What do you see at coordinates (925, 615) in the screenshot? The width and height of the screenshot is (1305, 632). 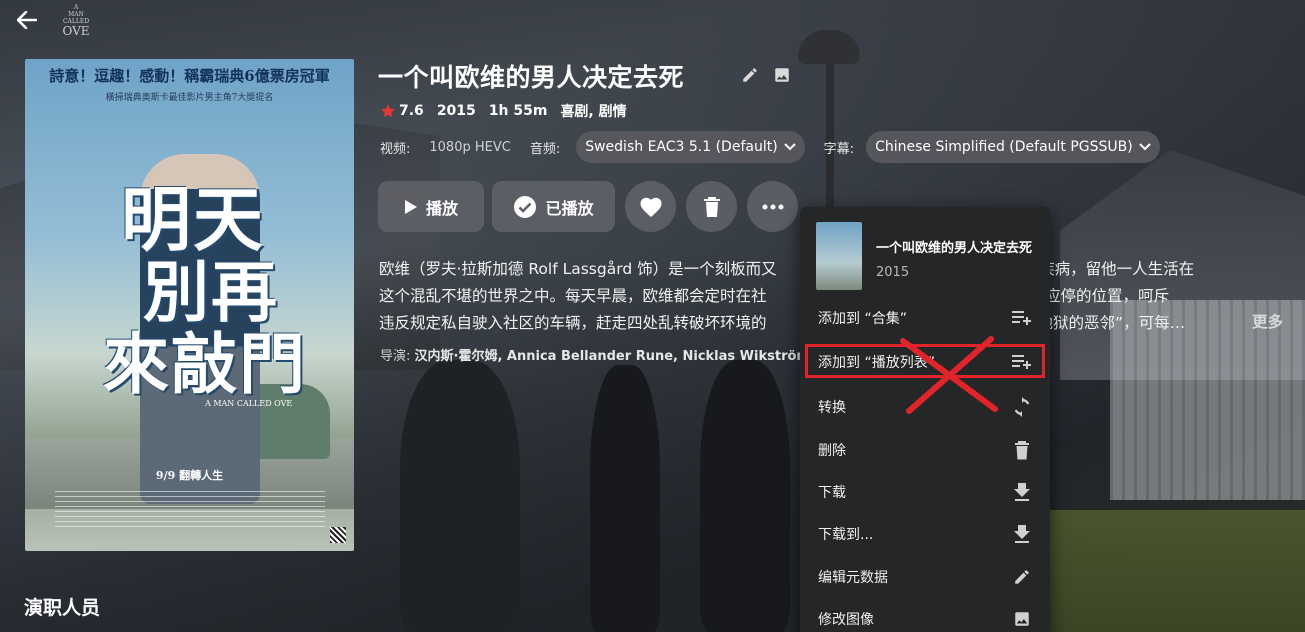 I see `menu-item-edit-images: 修改图像` at bounding box center [925, 615].